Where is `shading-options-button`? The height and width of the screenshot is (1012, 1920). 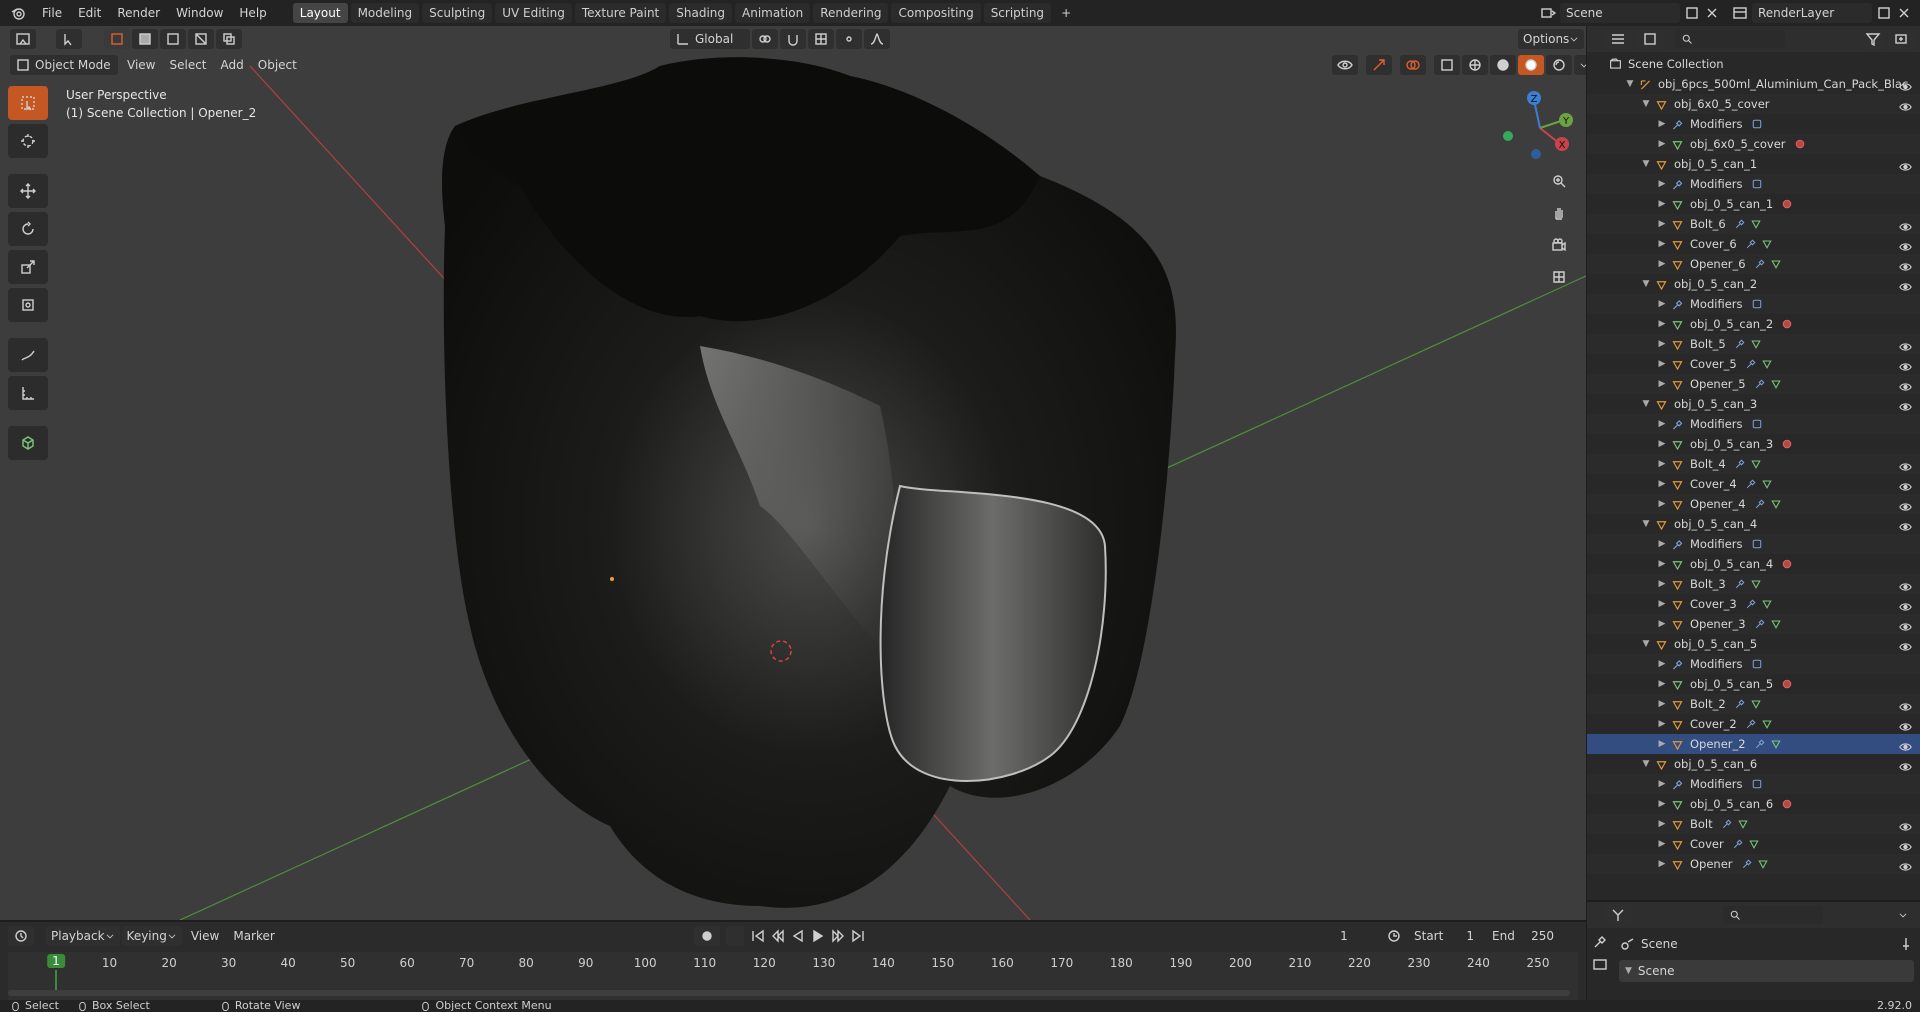
shading-options-button is located at coordinates (1580, 65).